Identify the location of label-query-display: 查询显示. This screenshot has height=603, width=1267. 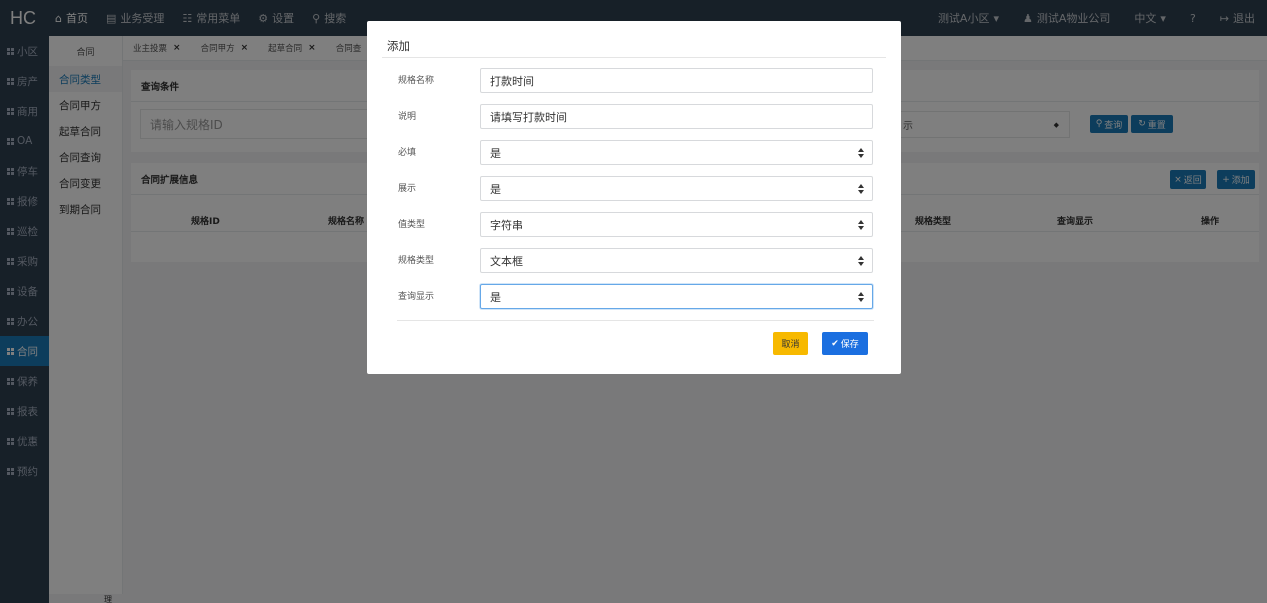
(416, 297).